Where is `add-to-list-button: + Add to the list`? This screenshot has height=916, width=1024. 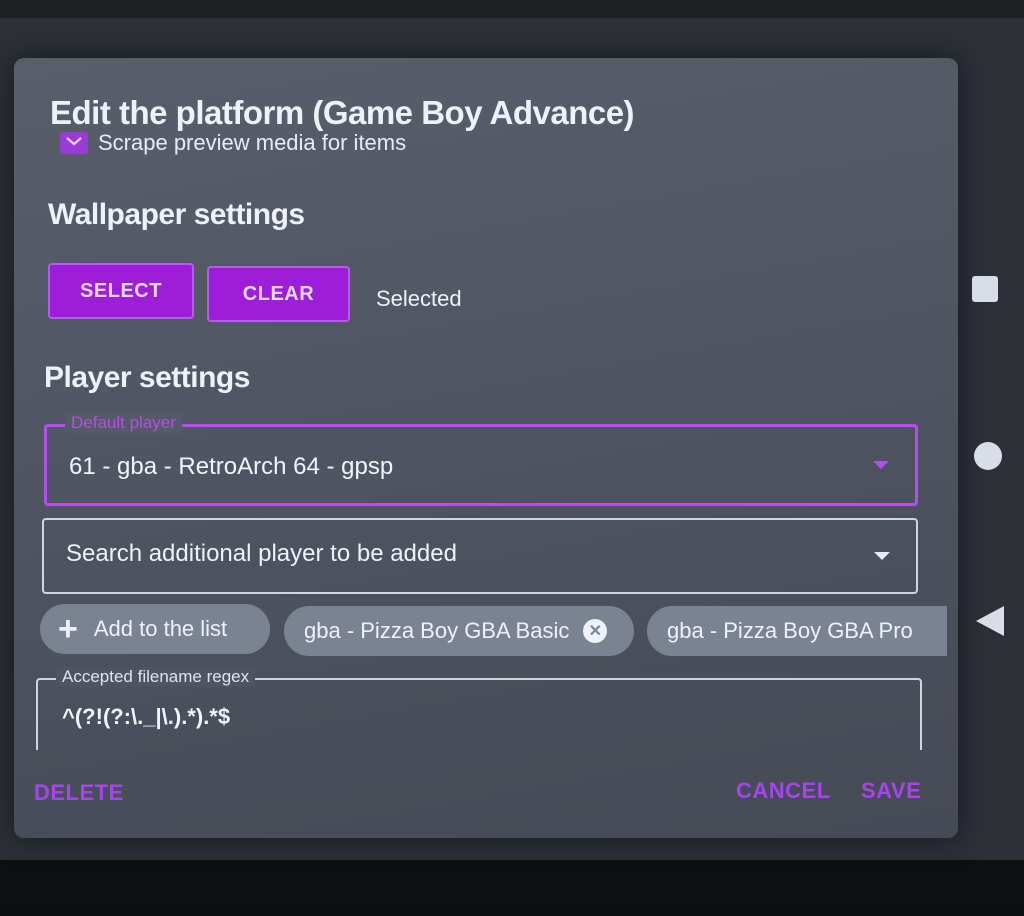
add-to-list-button: + Add to the list is located at coordinates (155, 629).